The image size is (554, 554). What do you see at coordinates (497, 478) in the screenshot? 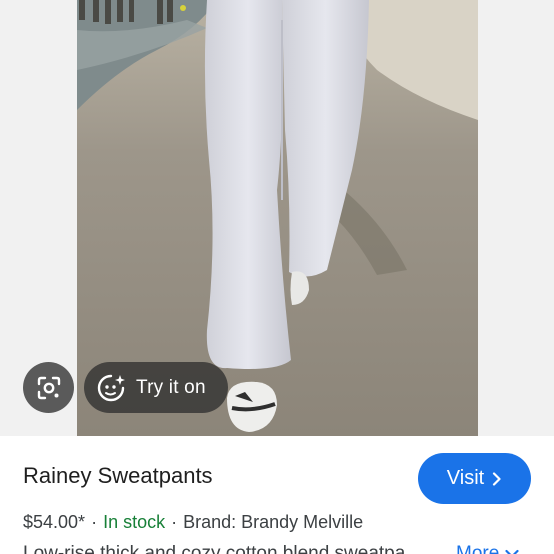
I see `chevron-right-icon` at bounding box center [497, 478].